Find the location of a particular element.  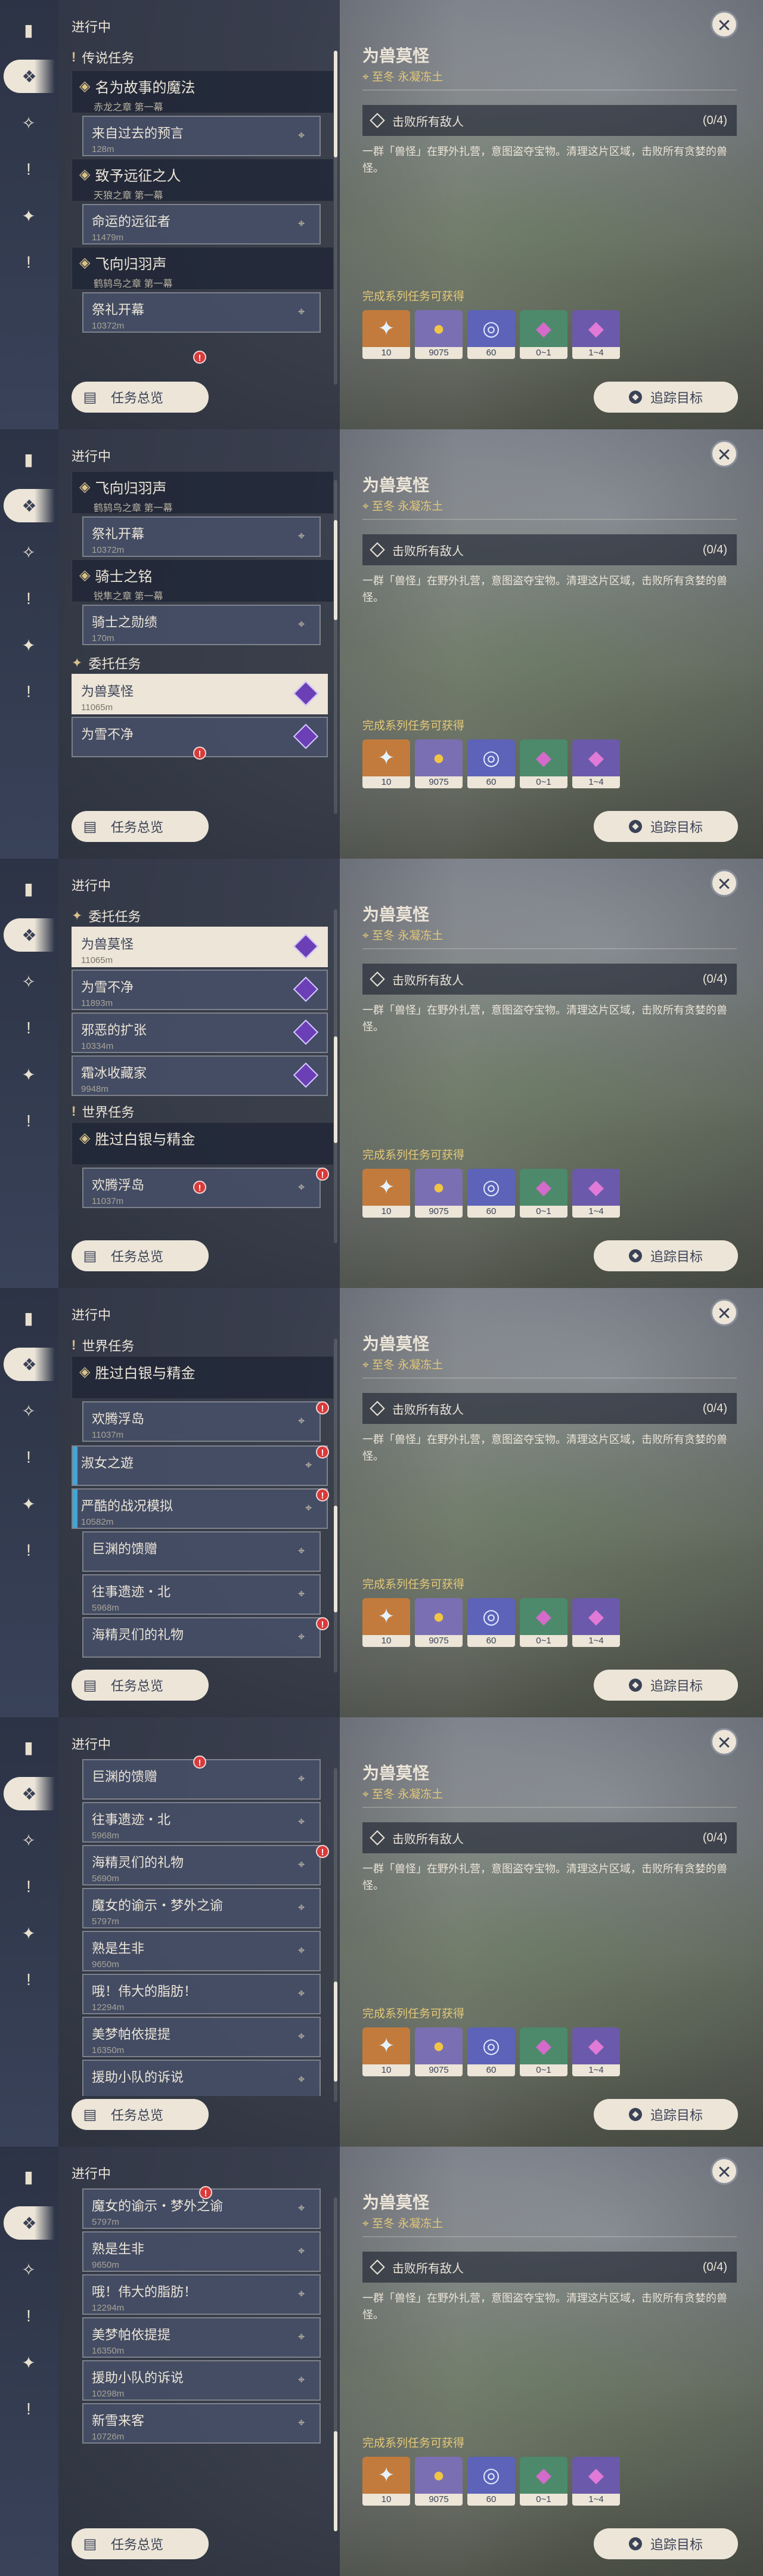

quest-item: 严酷的战况模拟 10582m ⌖ is located at coordinates (200, 1509).